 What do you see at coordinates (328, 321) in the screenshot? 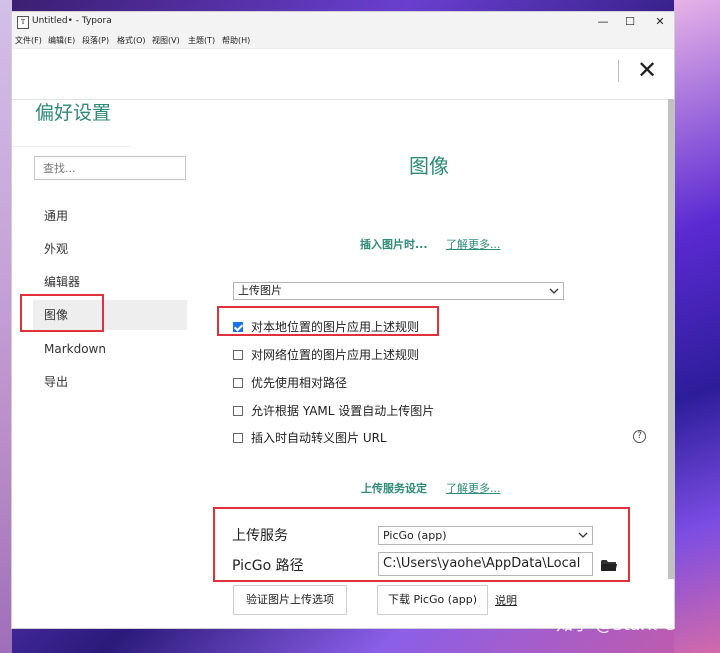
I see `highlight-box-local-images` at bounding box center [328, 321].